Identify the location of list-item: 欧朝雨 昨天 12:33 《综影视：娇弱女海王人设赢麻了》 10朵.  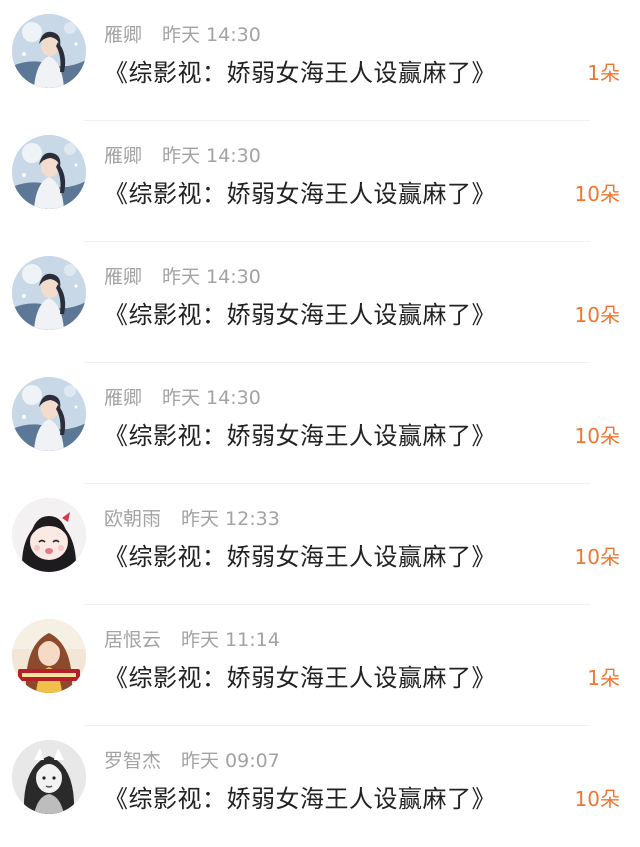
(320, 544).